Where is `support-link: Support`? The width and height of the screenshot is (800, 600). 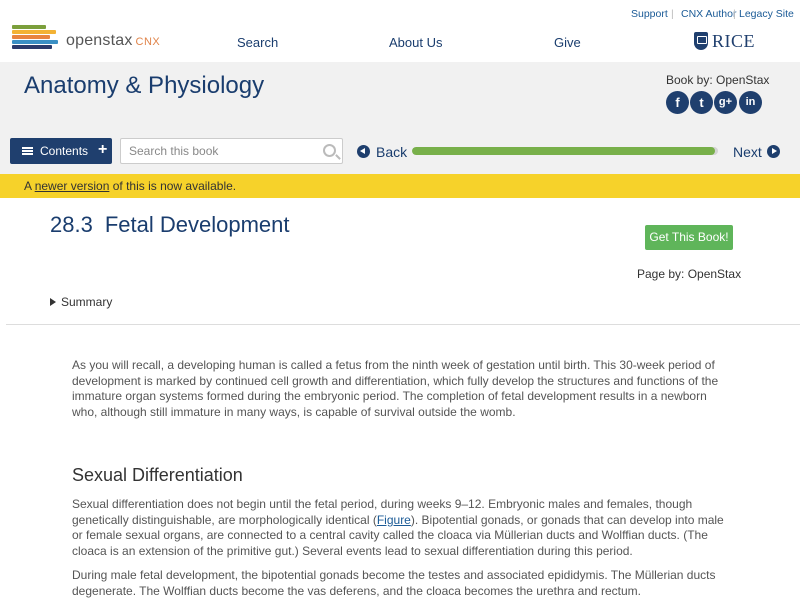 support-link: Support is located at coordinates (649, 14).